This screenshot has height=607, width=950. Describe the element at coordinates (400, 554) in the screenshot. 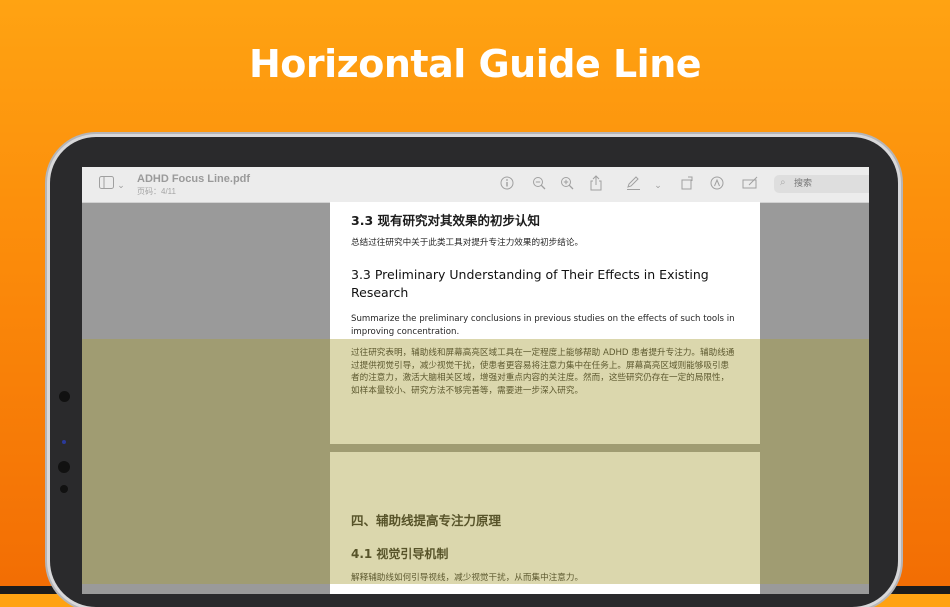

I see `subsection-heading: 4.1 视觉引导机制` at that location.